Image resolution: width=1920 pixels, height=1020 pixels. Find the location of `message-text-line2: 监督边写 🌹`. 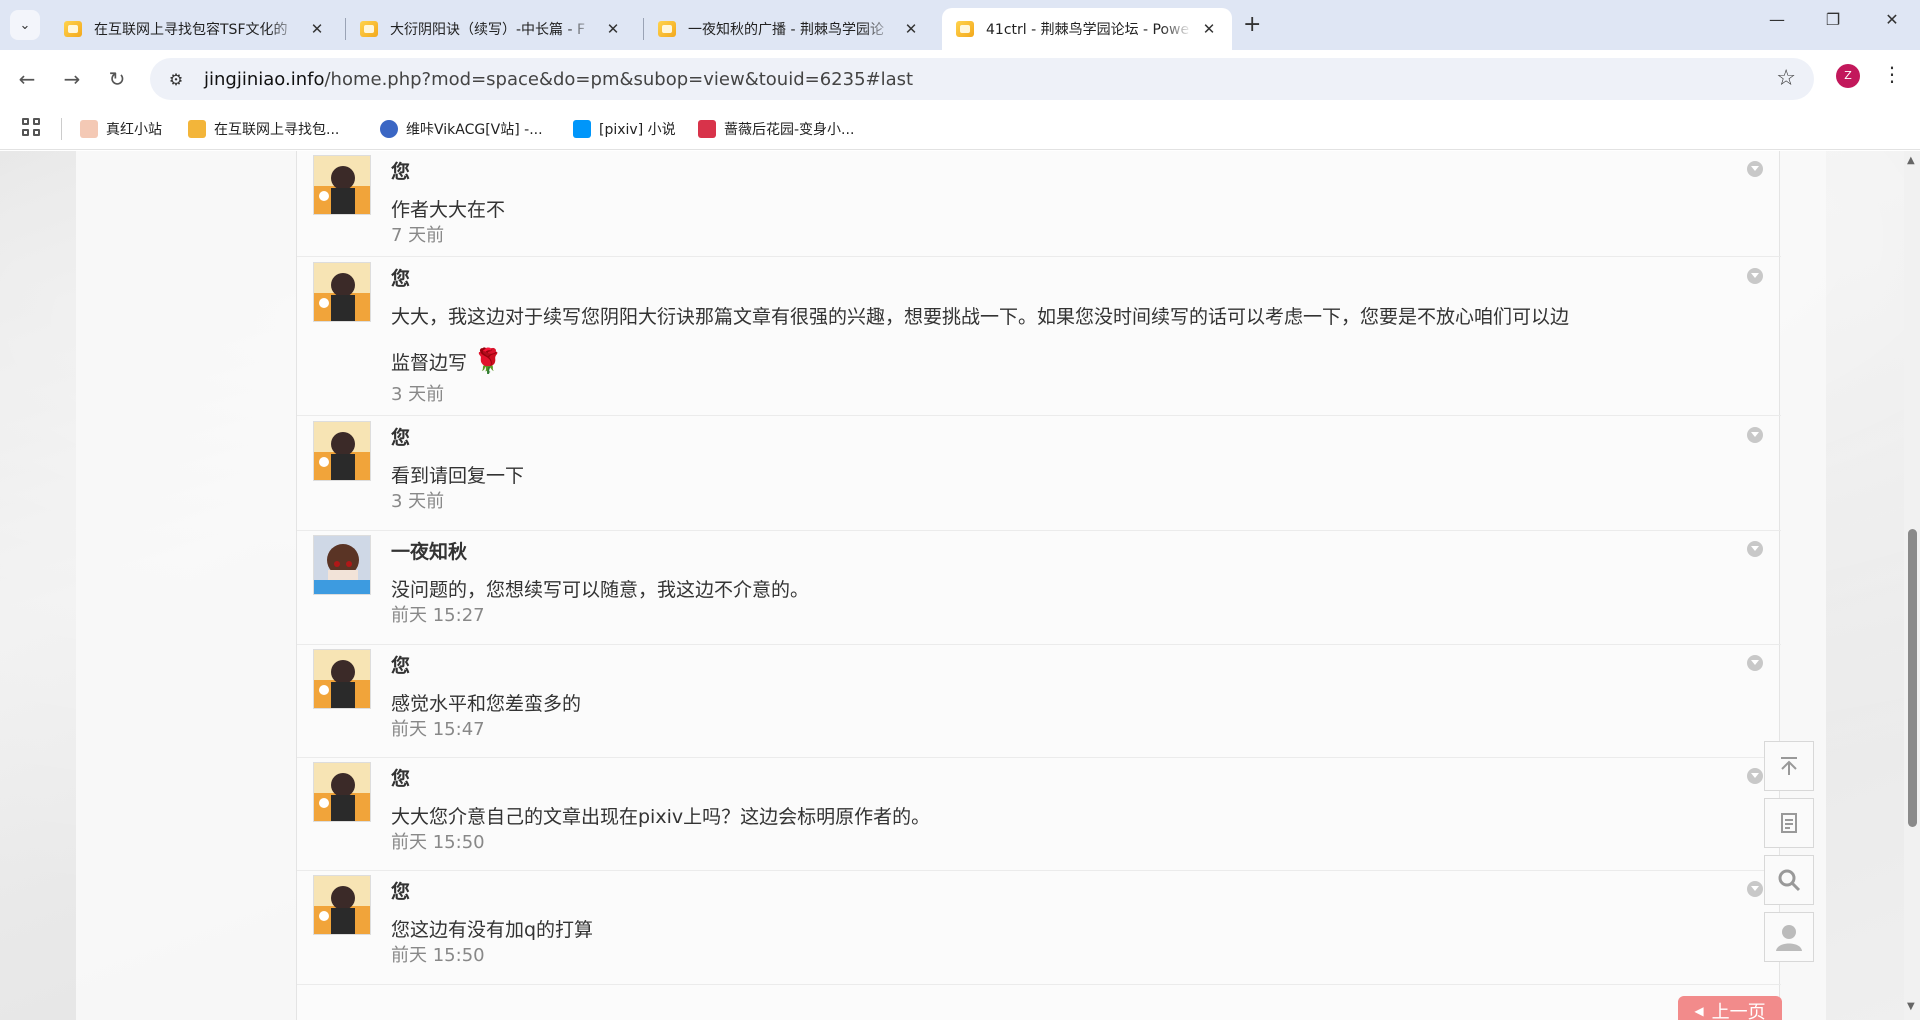

message-text-line2: 监督边写 🌹 is located at coordinates (447, 362).